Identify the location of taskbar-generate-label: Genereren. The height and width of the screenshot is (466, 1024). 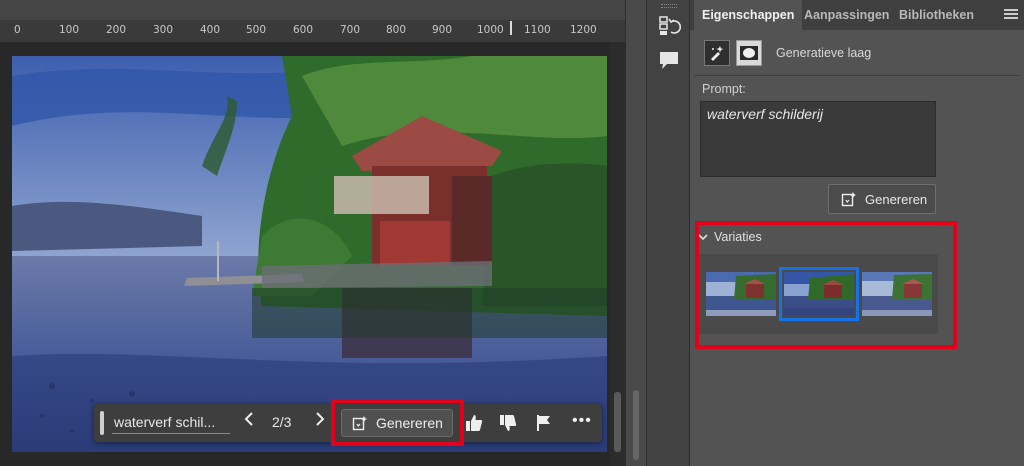
(409, 423).